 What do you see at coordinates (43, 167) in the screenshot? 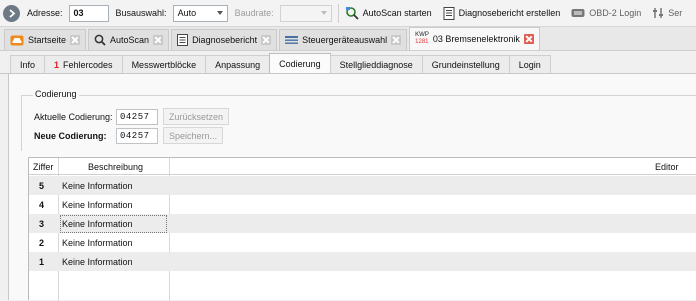
I see `column-header-digit: Ziffer` at bounding box center [43, 167].